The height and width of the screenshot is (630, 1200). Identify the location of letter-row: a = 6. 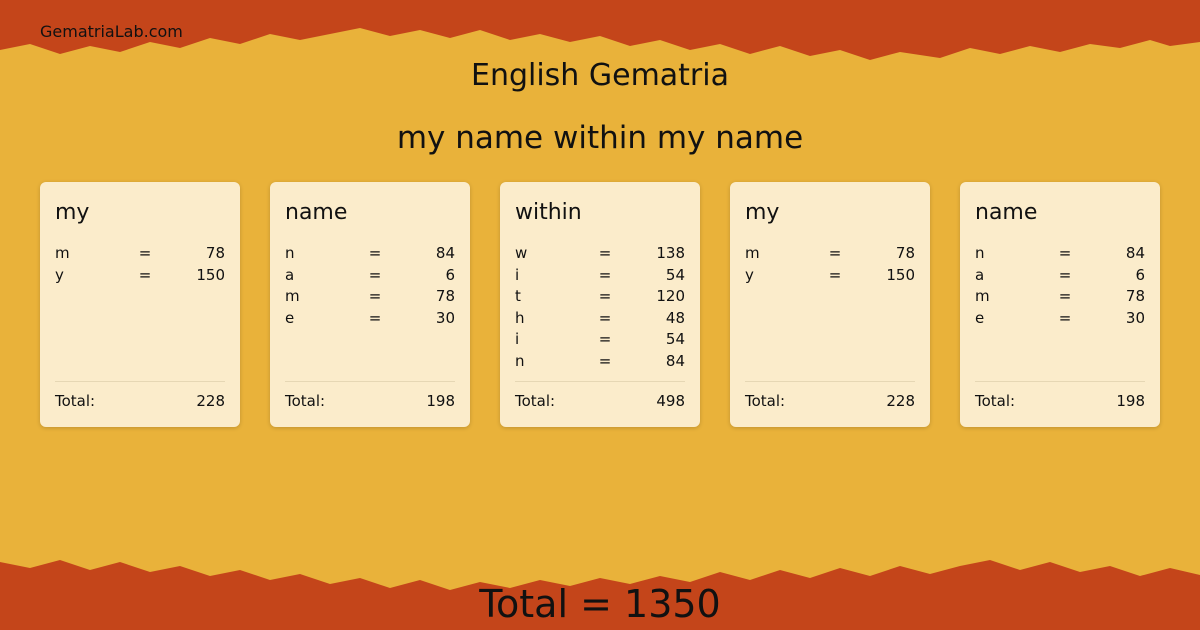
(1060, 277).